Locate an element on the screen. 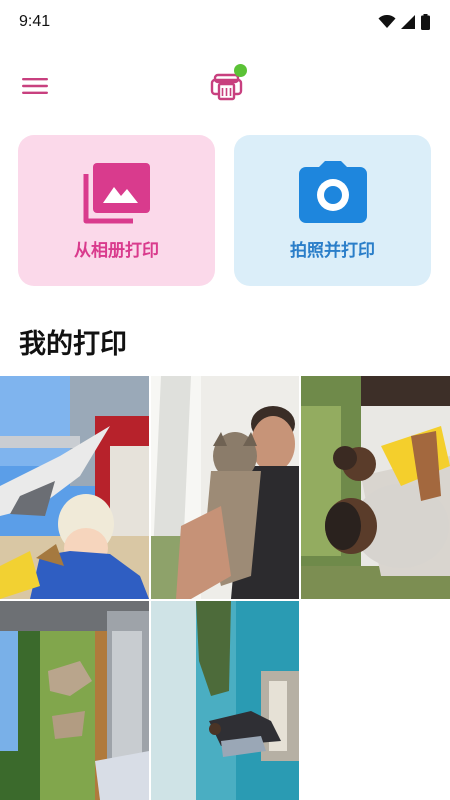 This screenshot has height=800, width=450. photo-thumbnail-man-with-cat is located at coordinates (225, 487).